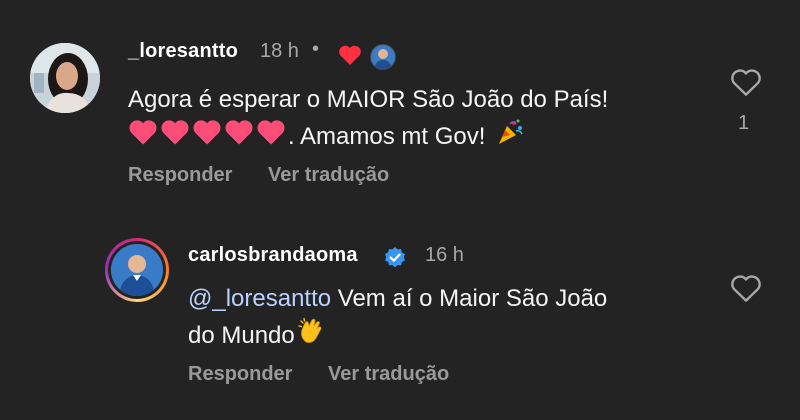 This screenshot has width=800, height=420. I want to click on author-mini-avatar, so click(383, 57).